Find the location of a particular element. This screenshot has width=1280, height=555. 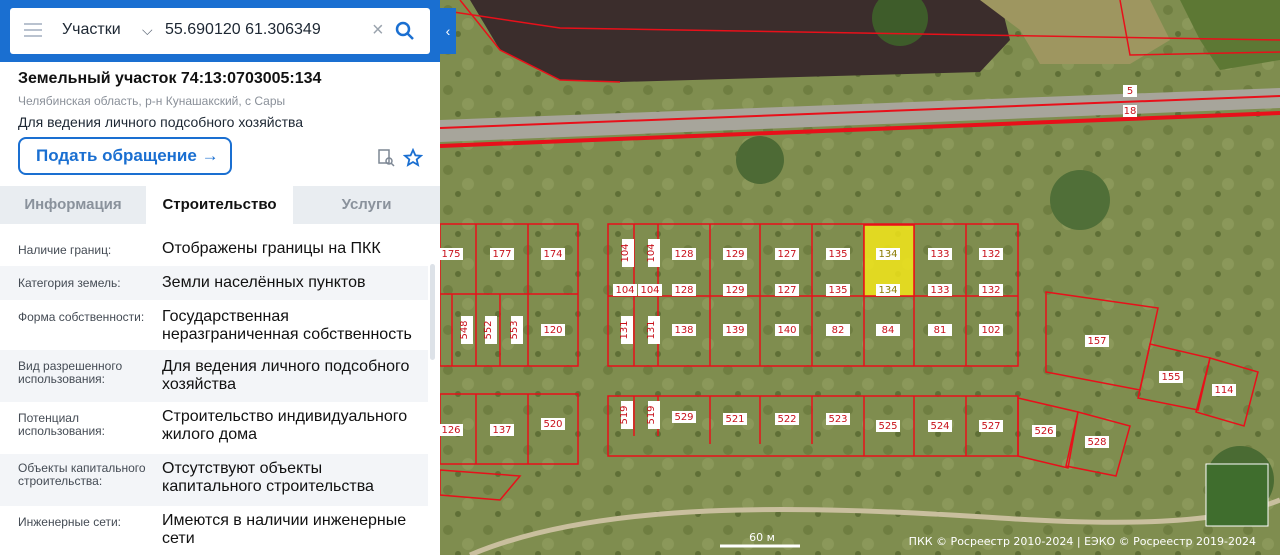

parcel-label: 524 is located at coordinates (939, 426).